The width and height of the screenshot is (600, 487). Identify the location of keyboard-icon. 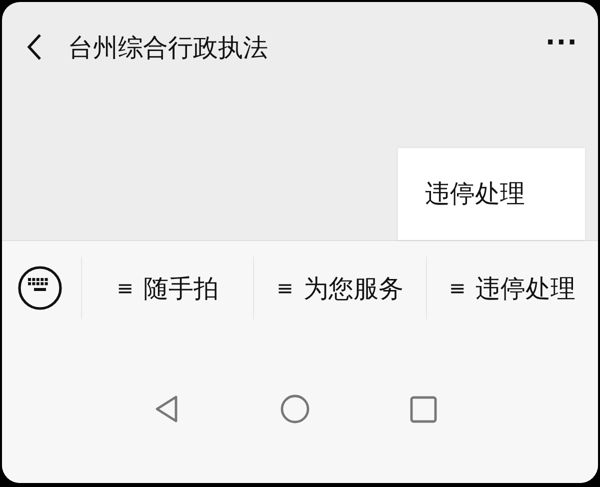
(40, 288).